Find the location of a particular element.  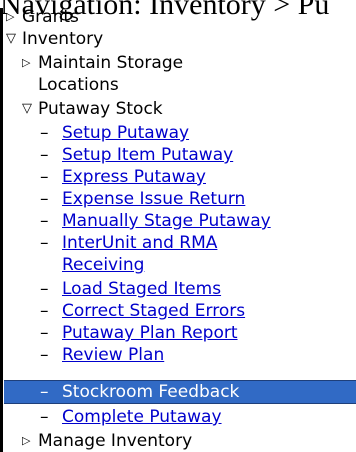

tree-link-load-staged-items: – Load Staged Items is located at coordinates (130, 289).